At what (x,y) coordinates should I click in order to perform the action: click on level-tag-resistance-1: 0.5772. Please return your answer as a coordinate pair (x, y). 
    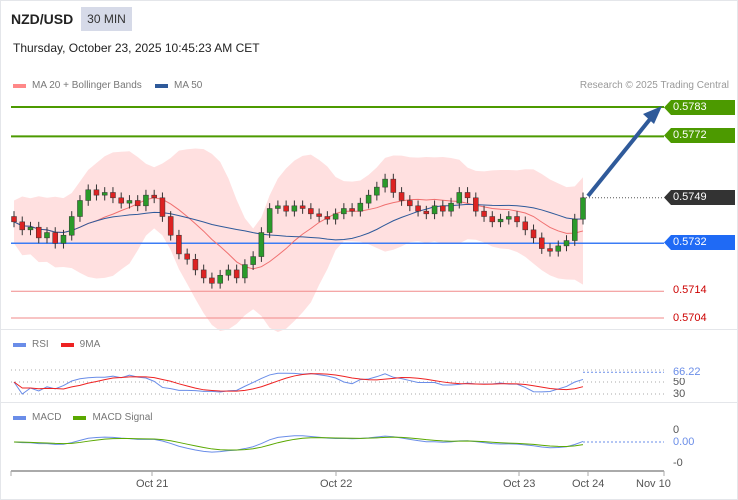
    Looking at the image, I should click on (699, 135).